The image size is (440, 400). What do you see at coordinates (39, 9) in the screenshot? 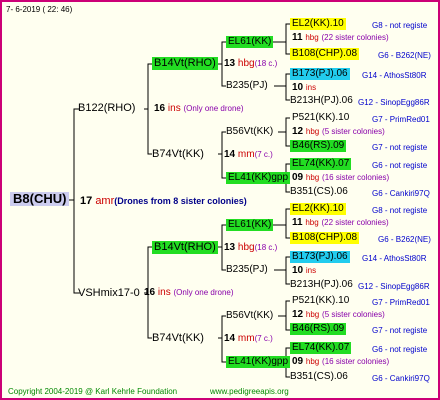
I see `header-date: 7- 6-2019 ( 22: 46)` at bounding box center [39, 9].